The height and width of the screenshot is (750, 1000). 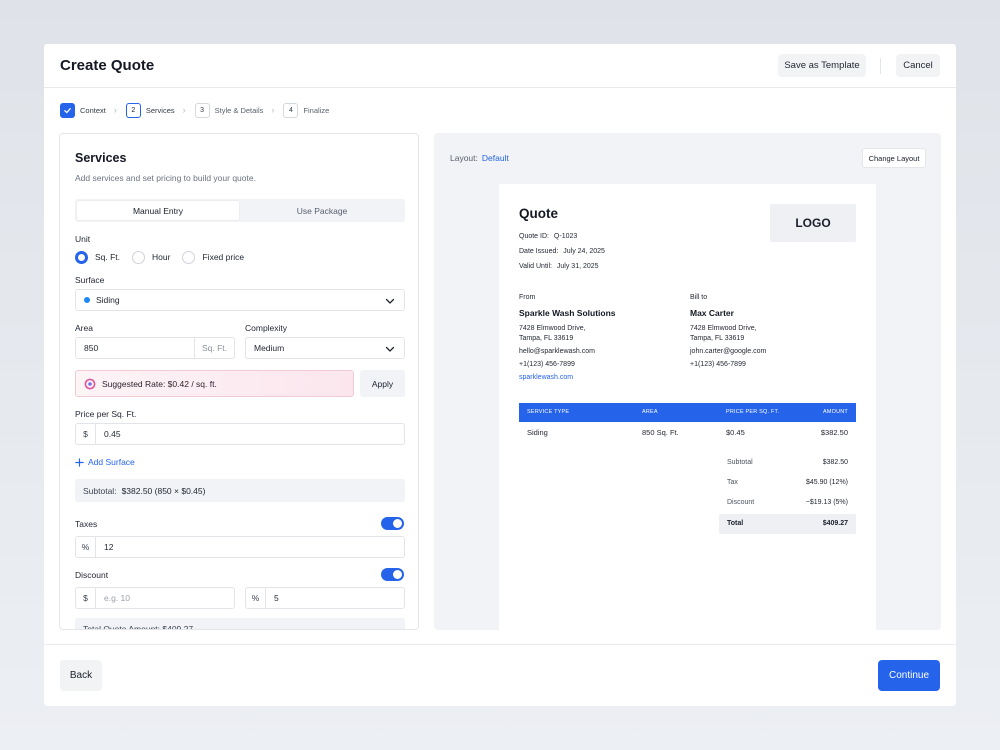 What do you see at coordinates (108, 300) in the screenshot?
I see `surface-value: Siding` at bounding box center [108, 300].